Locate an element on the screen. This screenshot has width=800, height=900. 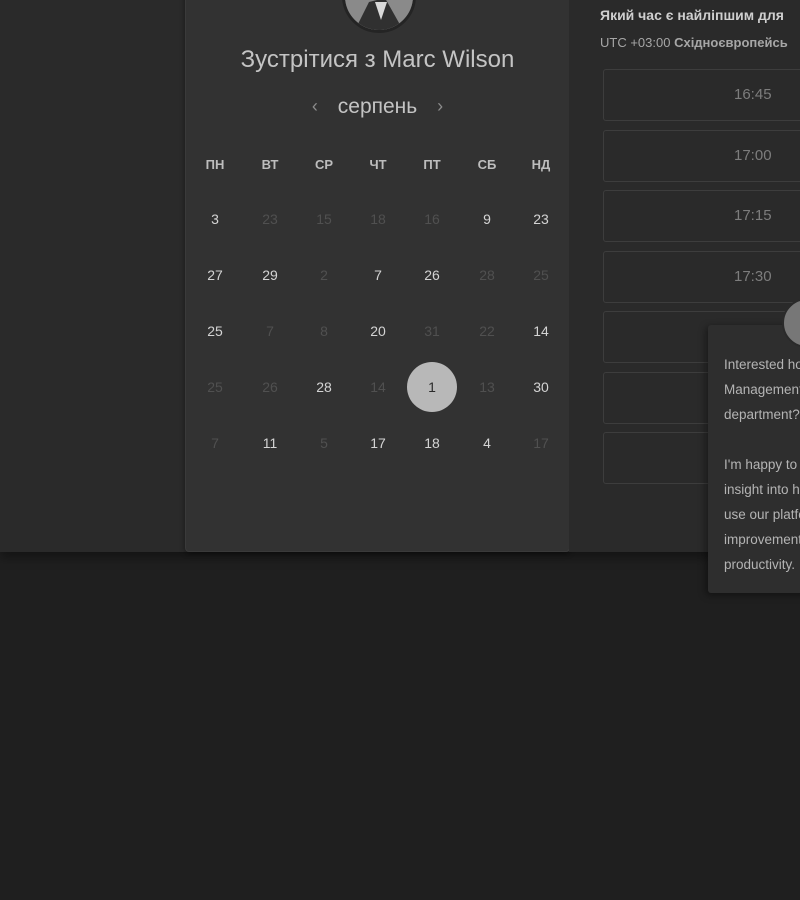
time-slot-label: 17:00 is located at coordinates (753, 155).